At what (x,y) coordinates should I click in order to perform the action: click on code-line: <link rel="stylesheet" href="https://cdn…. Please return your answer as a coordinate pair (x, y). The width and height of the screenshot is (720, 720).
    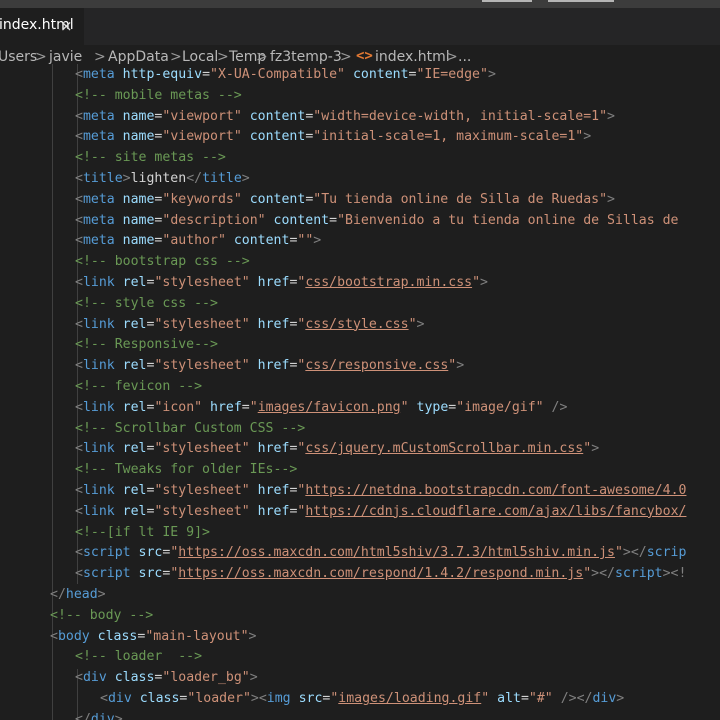
    Looking at the image, I should click on (380, 511).